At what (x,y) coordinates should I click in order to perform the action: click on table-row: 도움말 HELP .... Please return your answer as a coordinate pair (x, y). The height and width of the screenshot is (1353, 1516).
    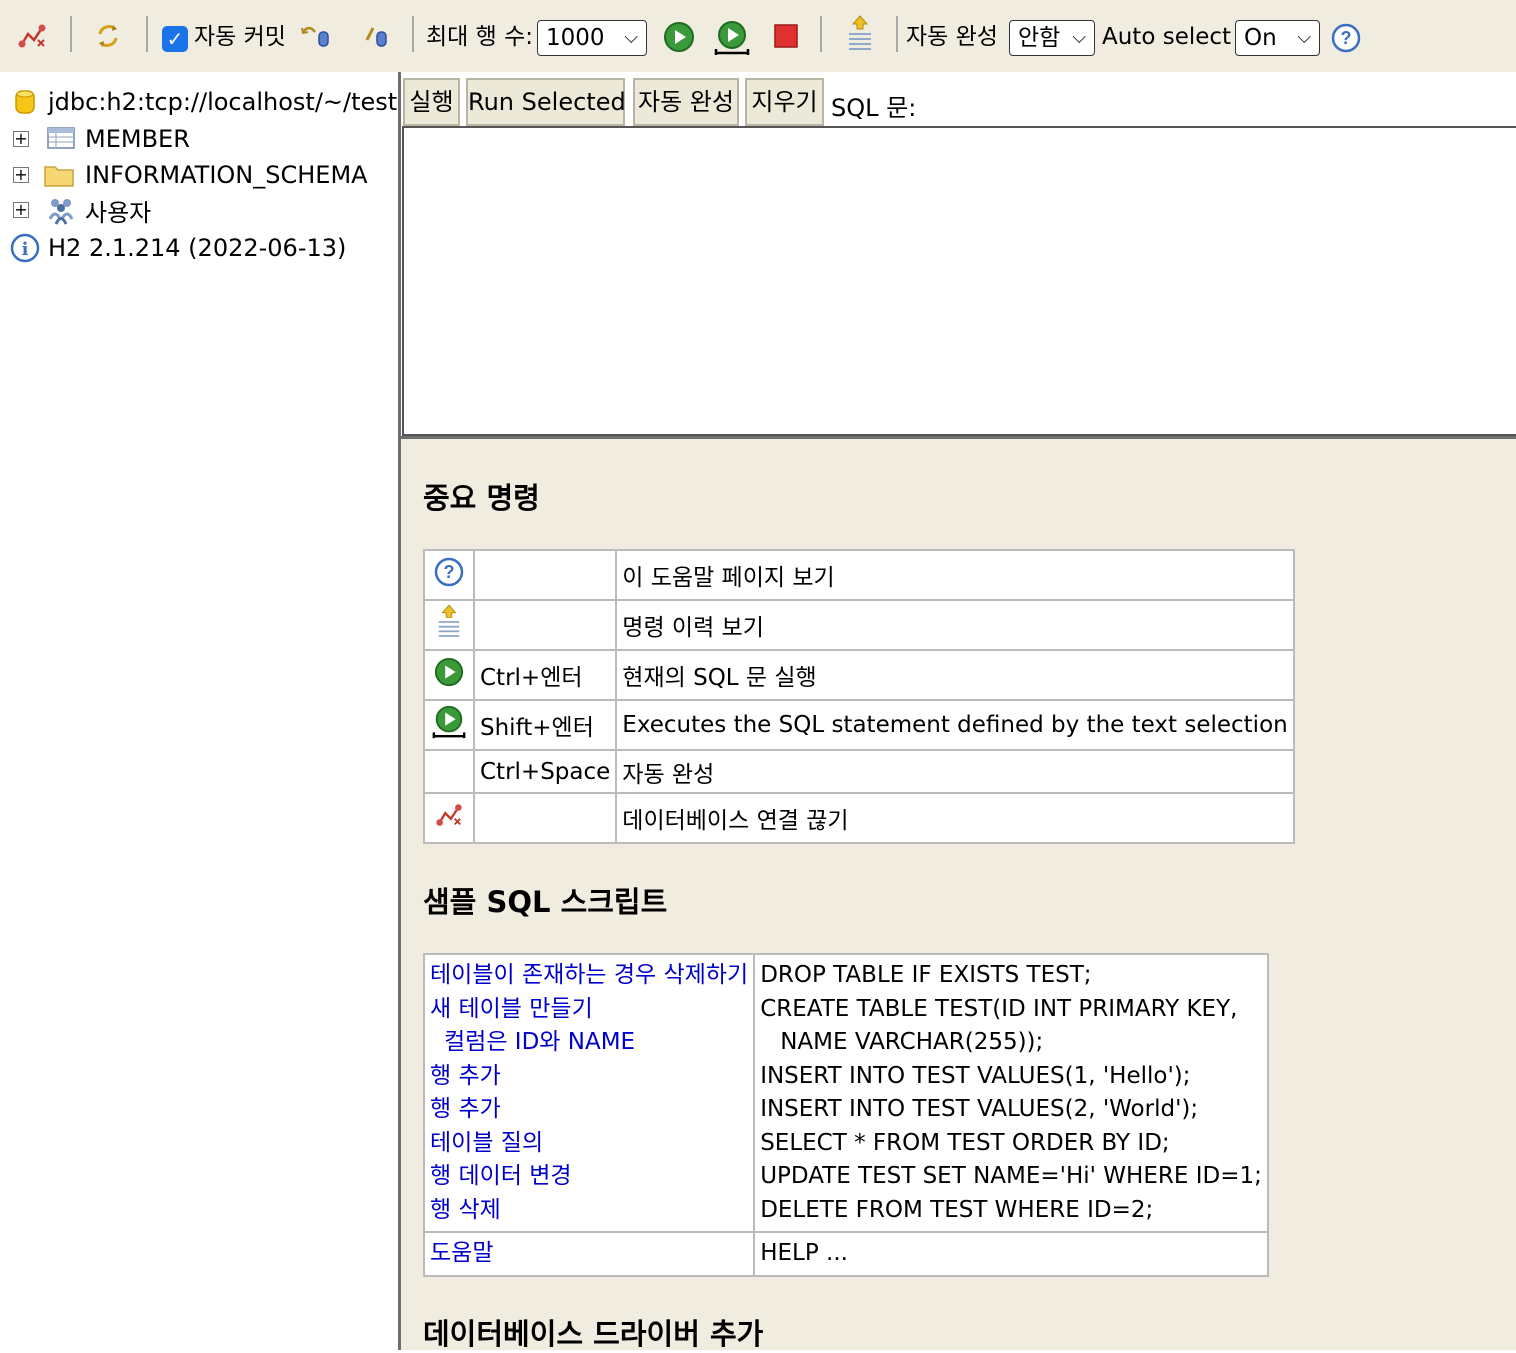
    Looking at the image, I should click on (845, 1254).